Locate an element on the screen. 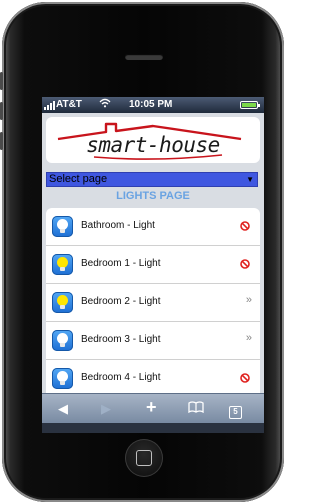  wifi-icon is located at coordinates (105, 105).